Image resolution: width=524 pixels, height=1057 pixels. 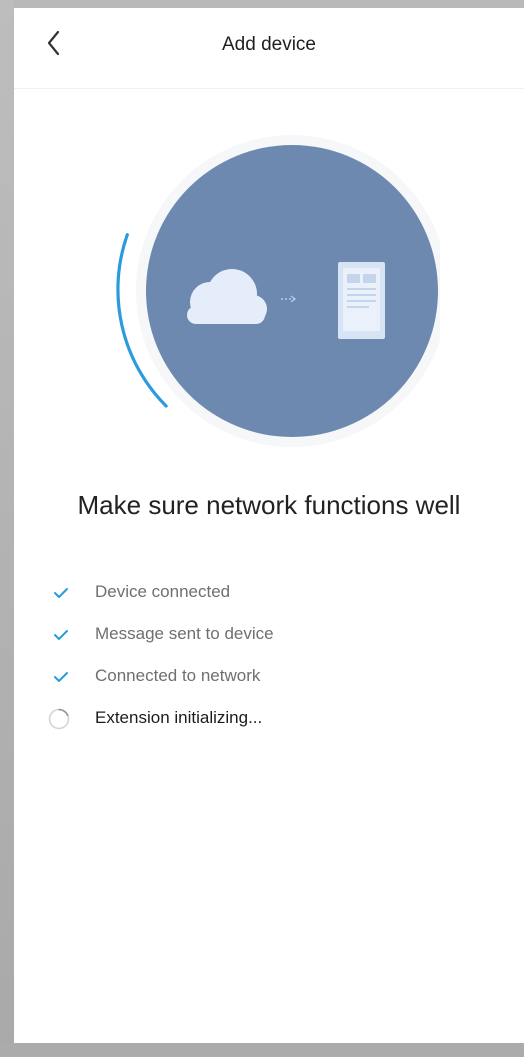 What do you see at coordinates (268, 44) in the screenshot?
I see `page-title: Add device` at bounding box center [268, 44].